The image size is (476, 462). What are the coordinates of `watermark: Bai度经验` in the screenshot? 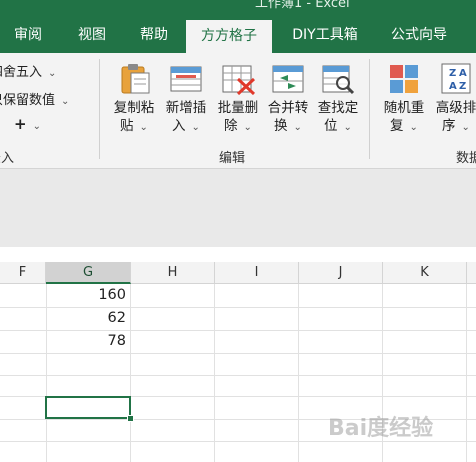 It's located at (381, 428).